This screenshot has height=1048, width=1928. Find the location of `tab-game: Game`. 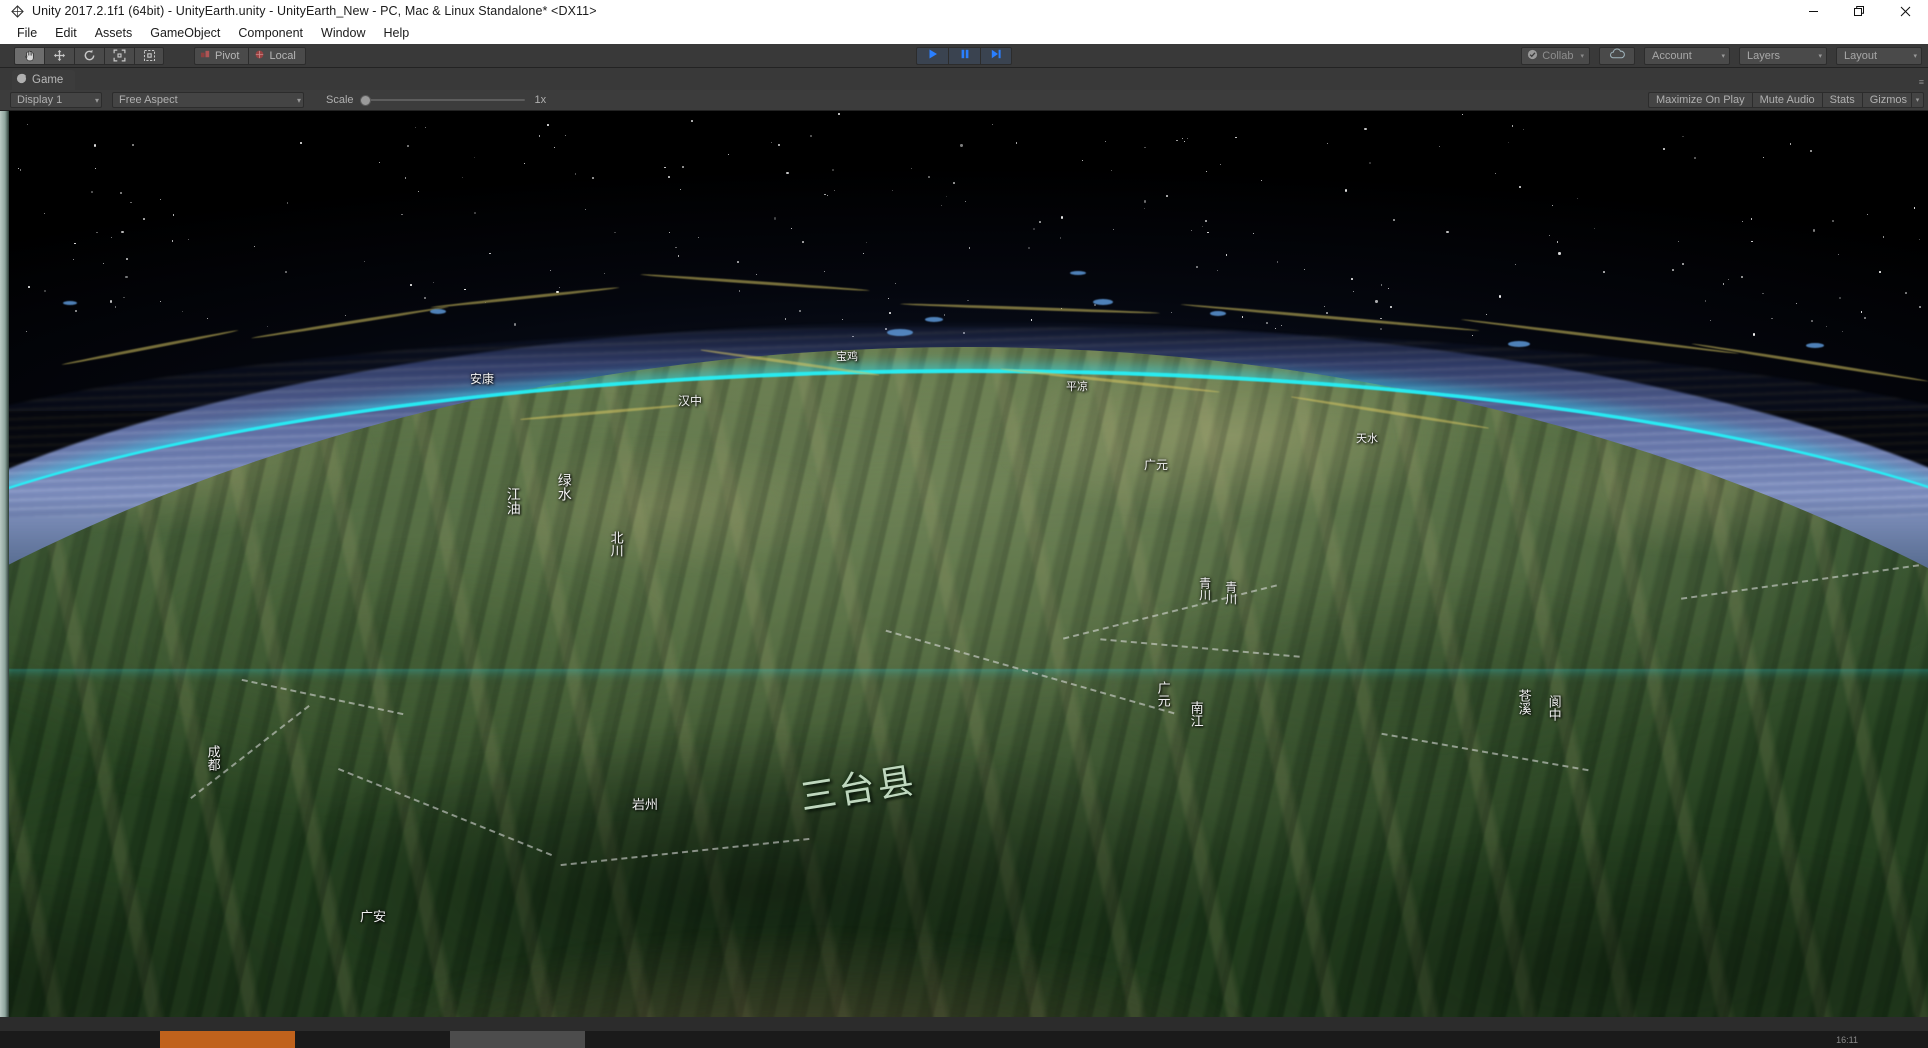

tab-game: Game is located at coordinates (44, 80).